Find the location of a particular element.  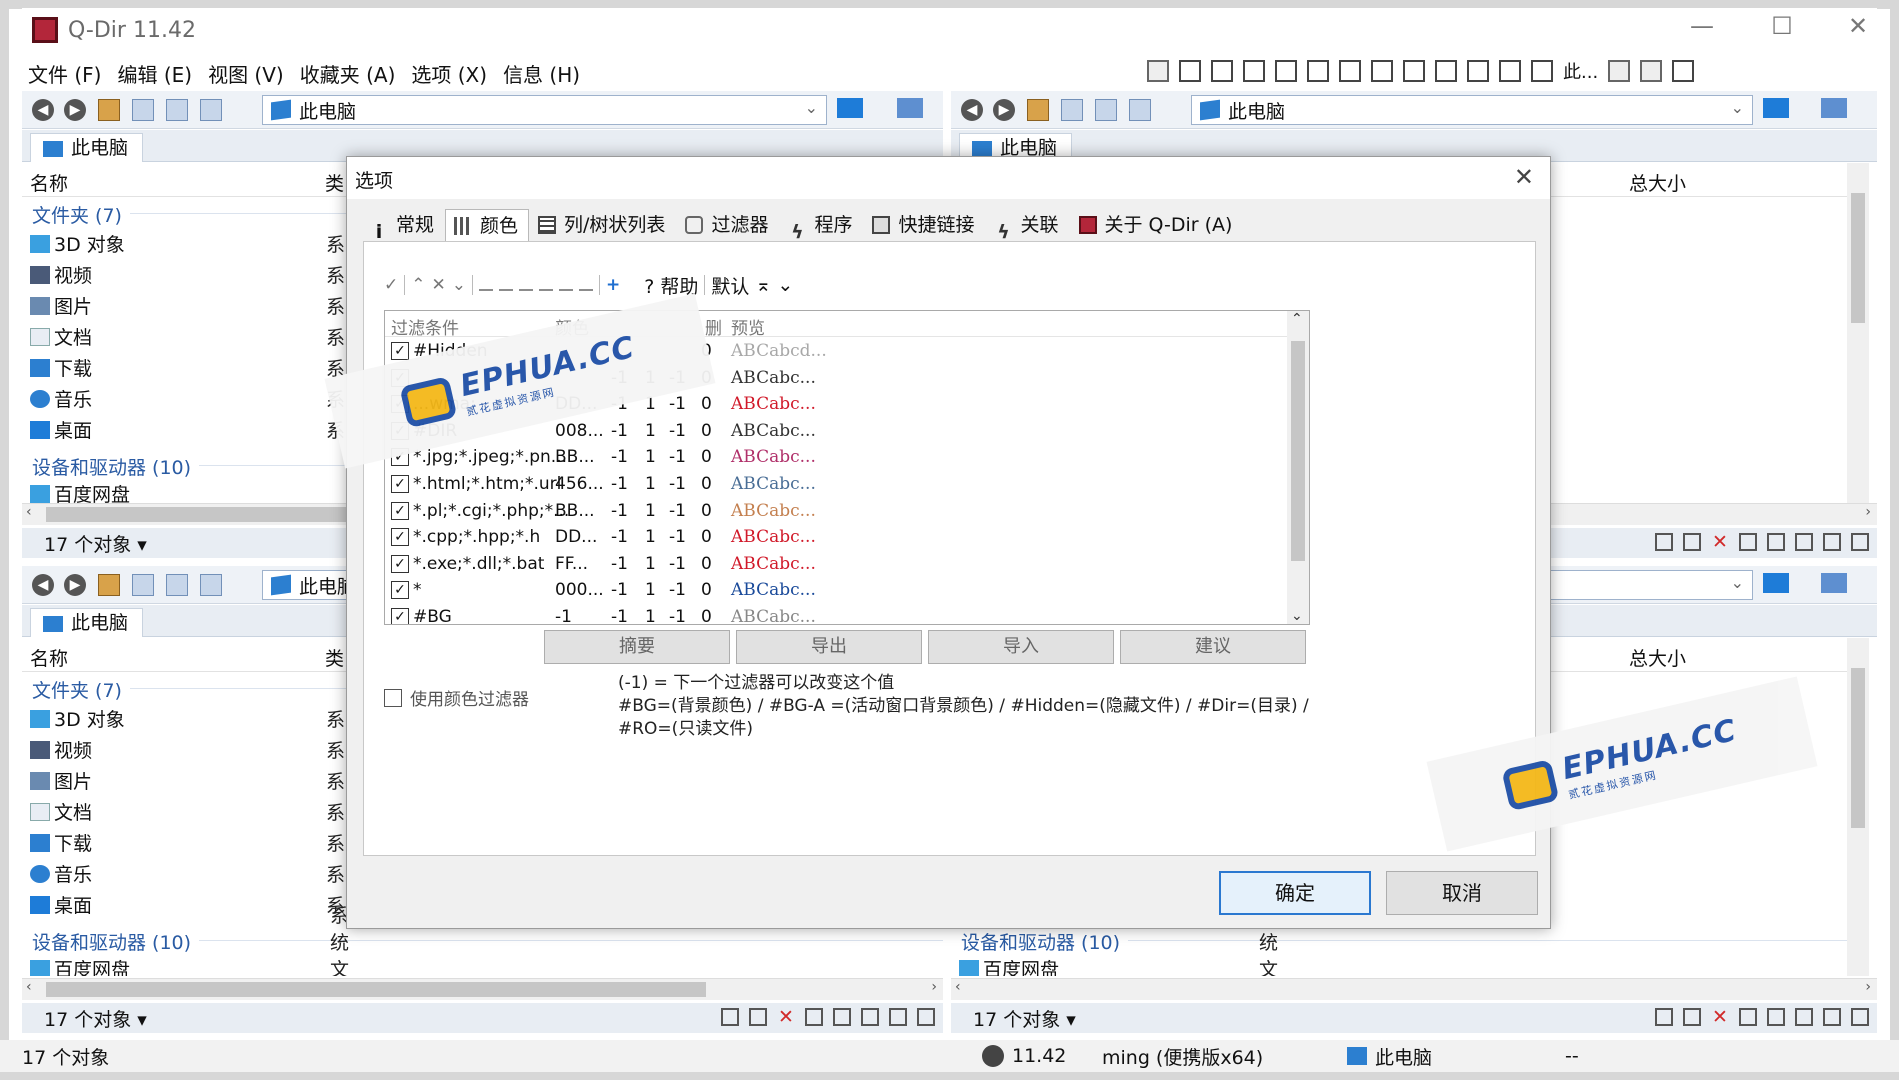

export-button: 导出 is located at coordinates (829, 647).